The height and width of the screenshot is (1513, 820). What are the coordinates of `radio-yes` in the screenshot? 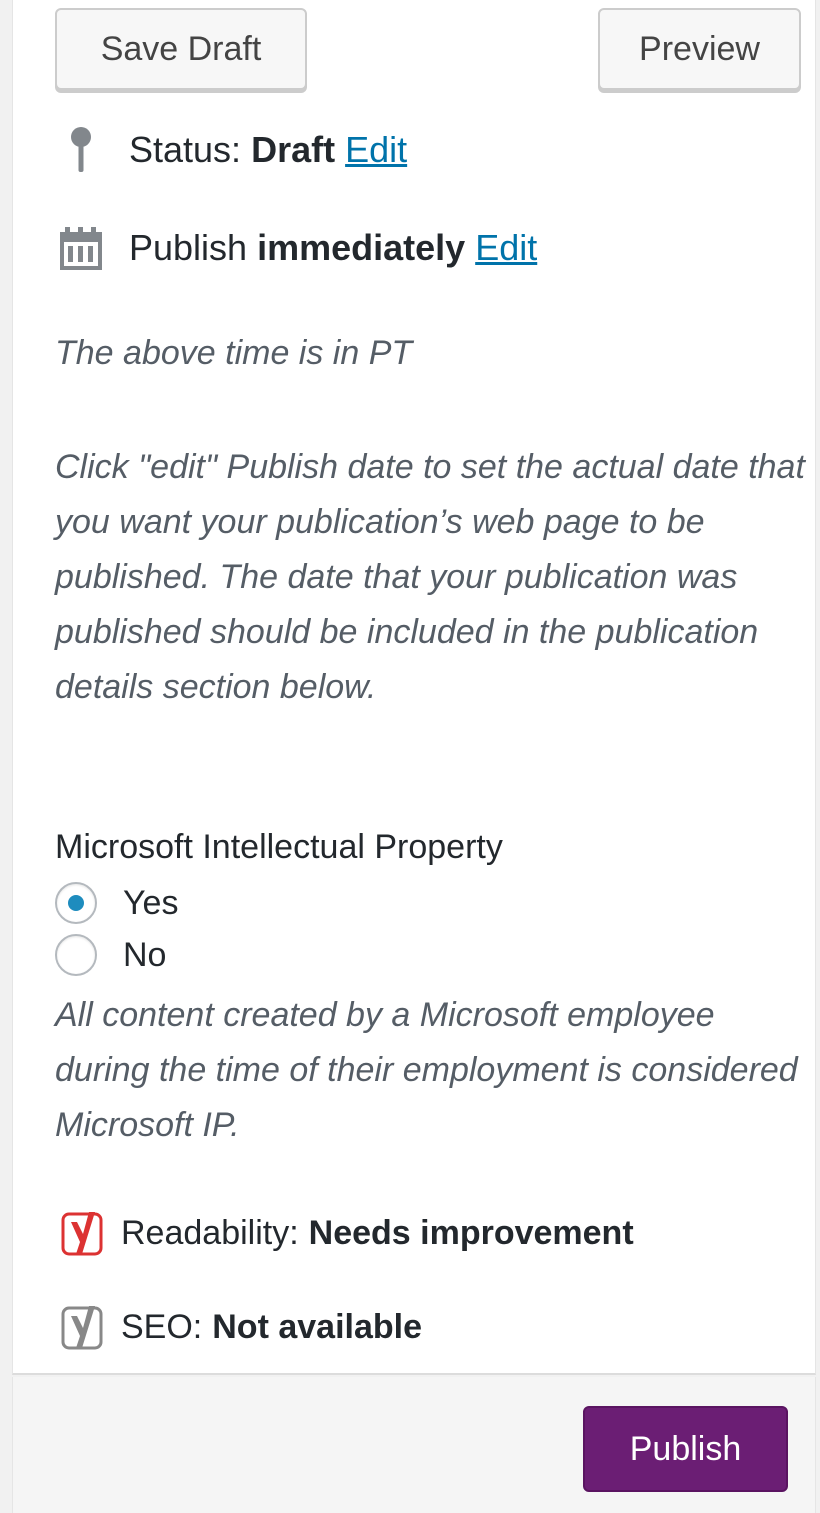 It's located at (76, 903).